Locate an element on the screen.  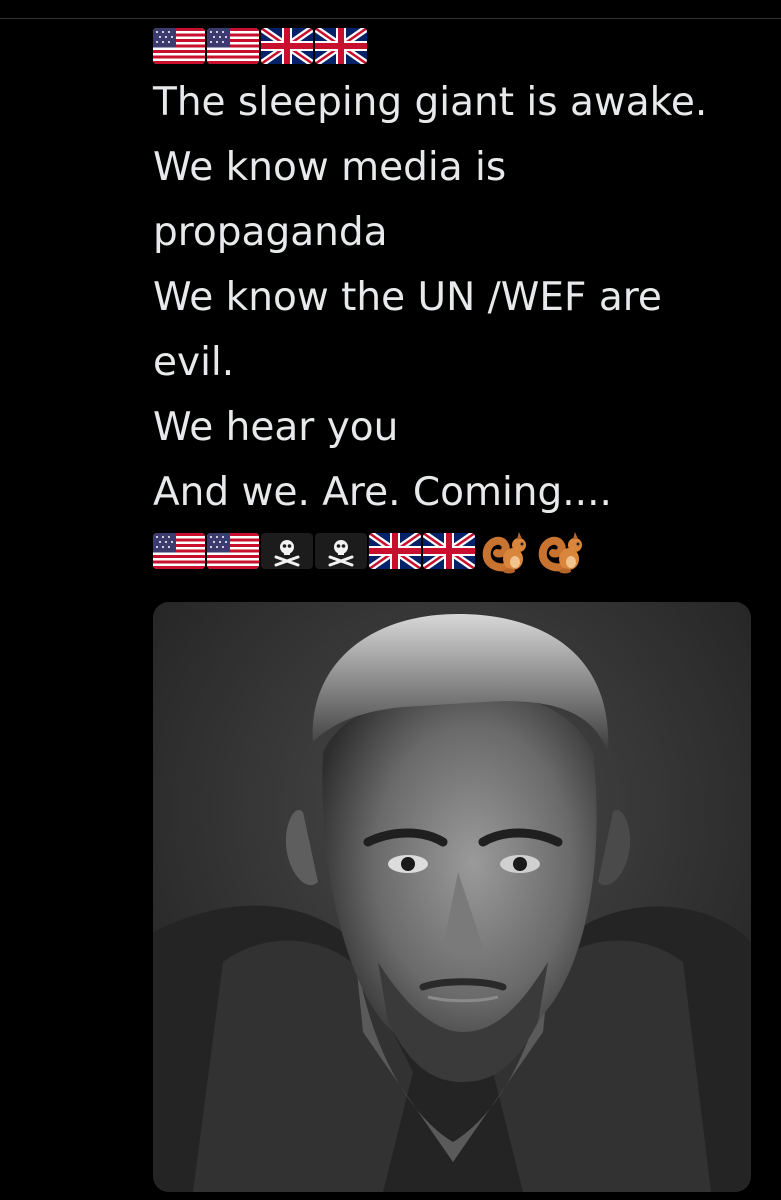
tweet-line: We hear you is located at coordinates (276, 427).